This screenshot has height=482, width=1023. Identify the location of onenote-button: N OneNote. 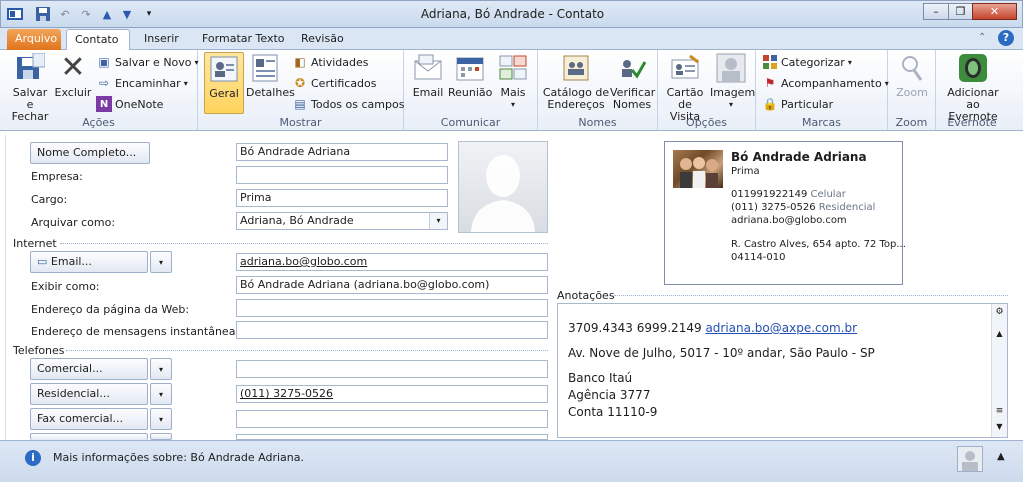
(129, 104).